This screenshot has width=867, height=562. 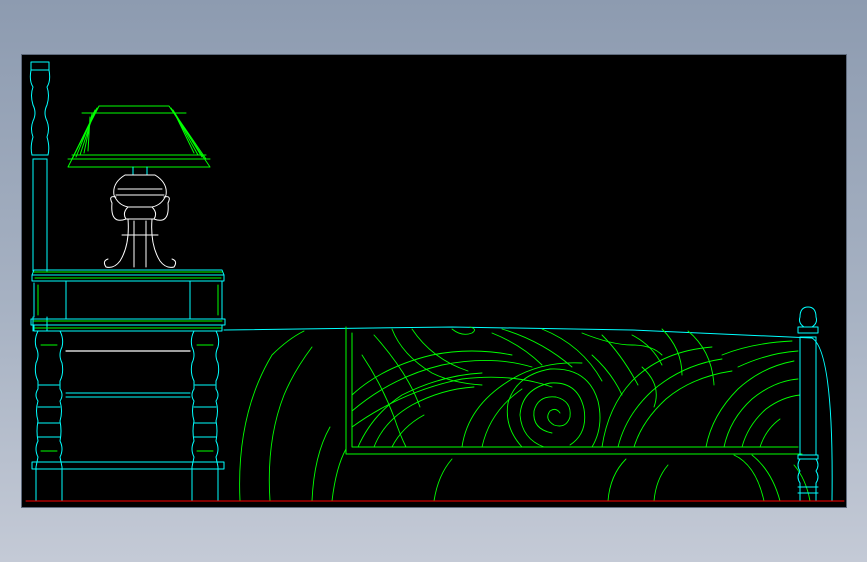 I want to click on nightstand-leg-right, so click(x=205, y=416).